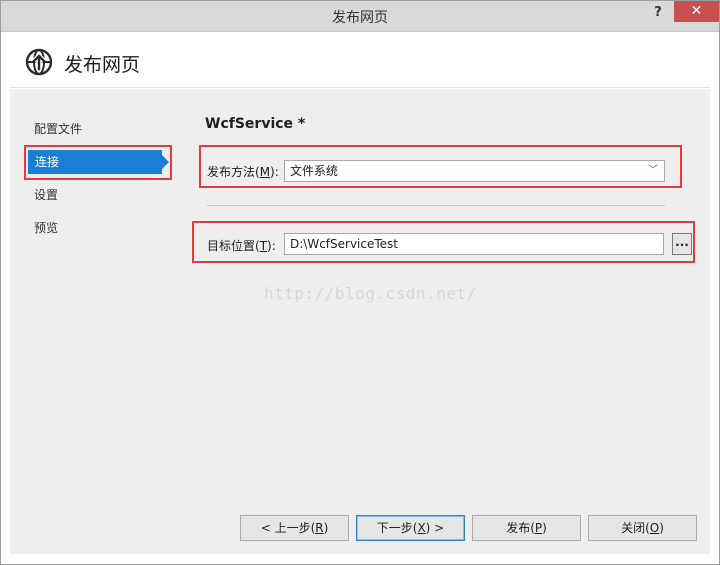  What do you see at coordinates (314, 171) in the screenshot?
I see `publish-method-value: 文件系统` at bounding box center [314, 171].